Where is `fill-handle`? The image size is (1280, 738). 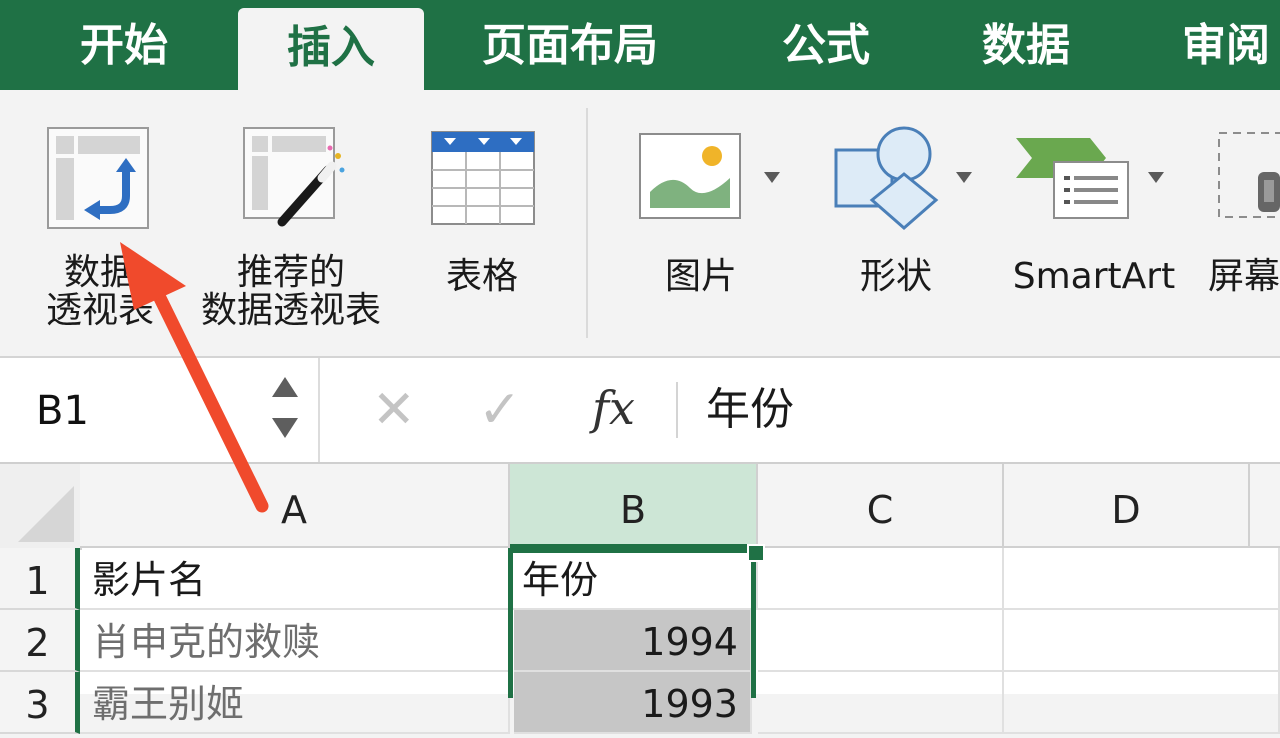 fill-handle is located at coordinates (756, 553).